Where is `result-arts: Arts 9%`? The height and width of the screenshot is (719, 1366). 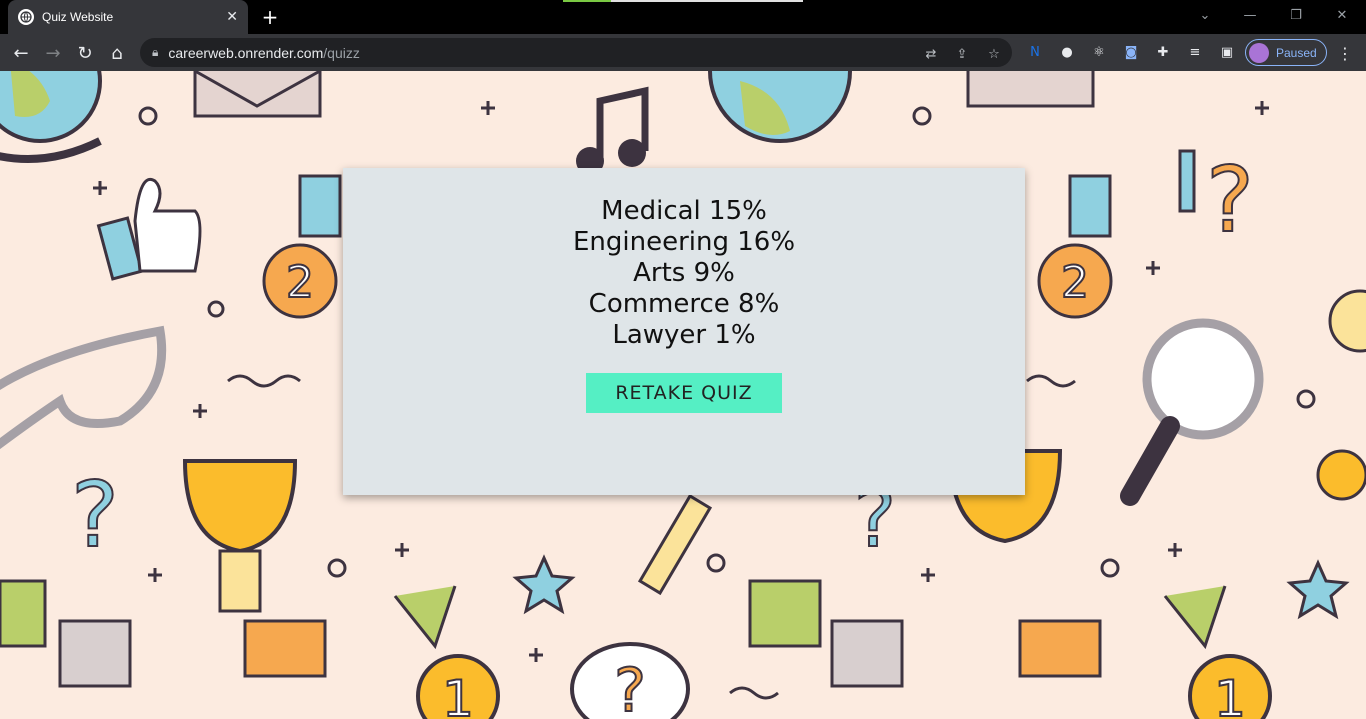
result-arts: Arts 9% is located at coordinates (684, 273).